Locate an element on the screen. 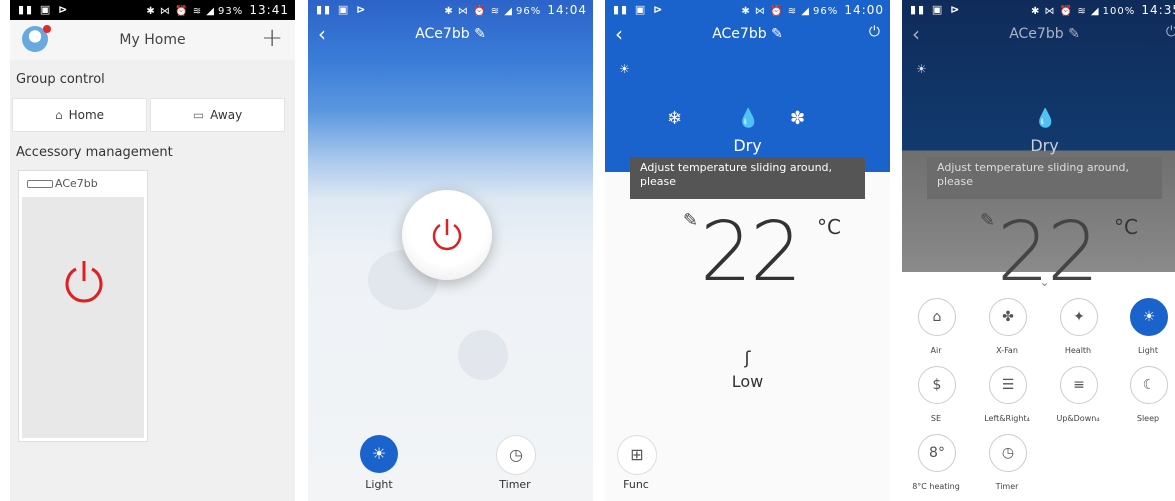 Image resolution: width=1175 pixels, height=501 pixels. grid-icon: ⊞ is located at coordinates (637, 454).